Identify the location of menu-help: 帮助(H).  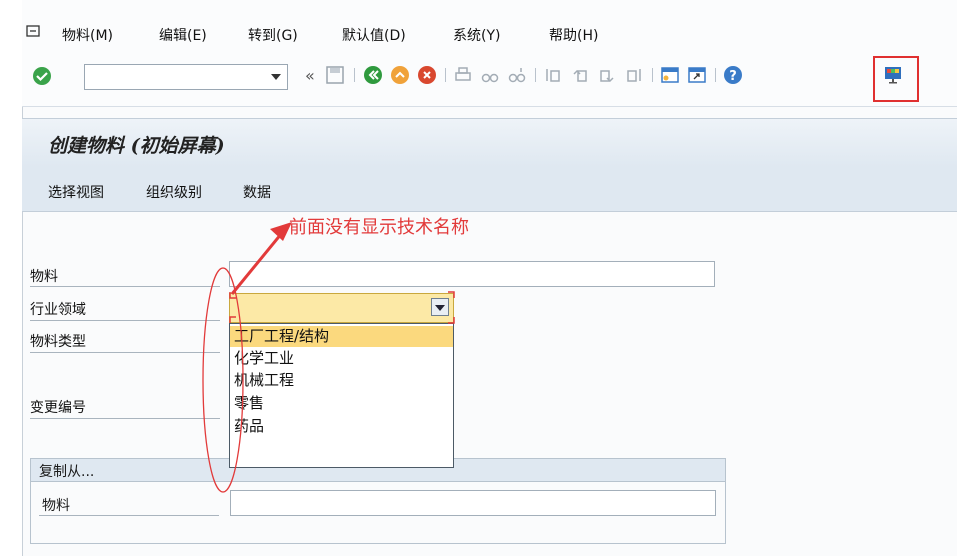
(573, 35).